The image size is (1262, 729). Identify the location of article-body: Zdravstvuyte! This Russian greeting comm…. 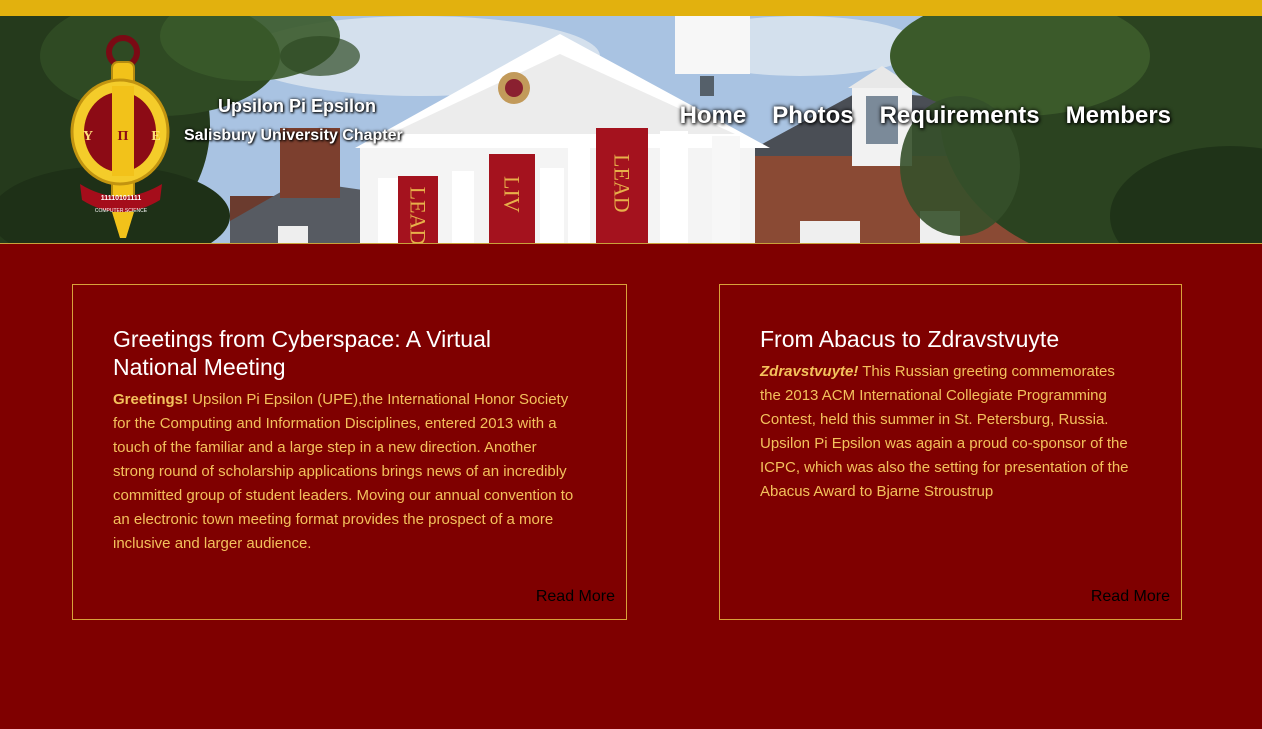
(945, 432).